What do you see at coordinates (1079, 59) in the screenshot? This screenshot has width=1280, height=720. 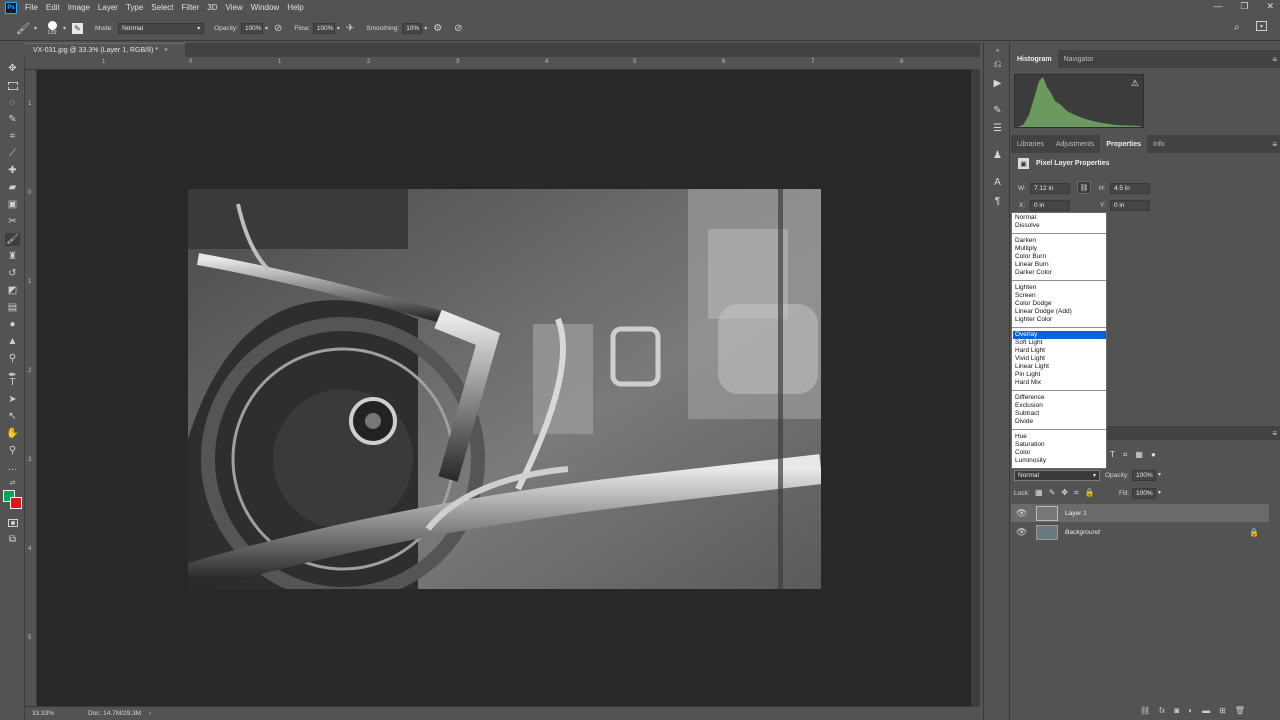 I see `tab-navigator: Navigator` at bounding box center [1079, 59].